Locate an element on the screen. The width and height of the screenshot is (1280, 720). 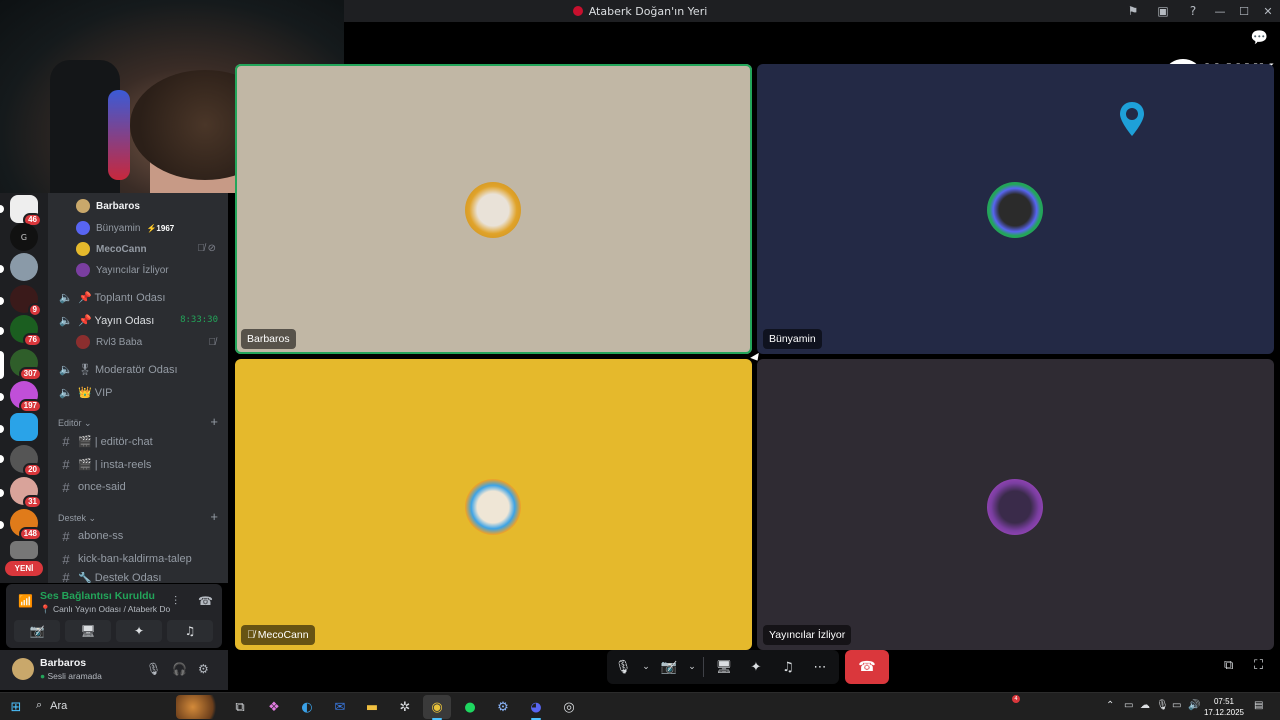
text-channel: # 🔧 Destek Odası is located at coordinates (138, 577).